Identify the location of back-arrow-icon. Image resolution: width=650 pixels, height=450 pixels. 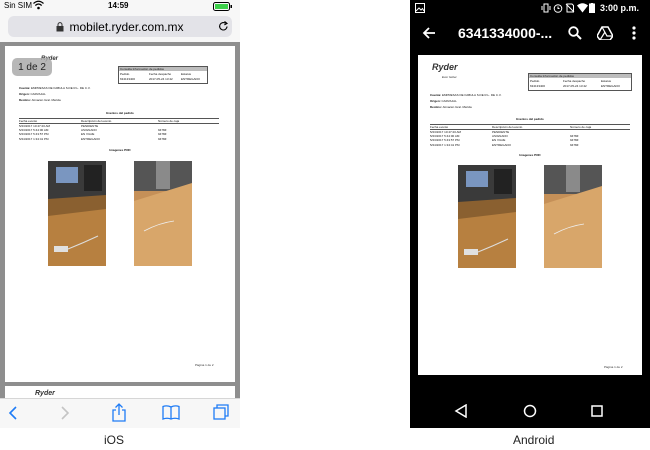
(429, 33).